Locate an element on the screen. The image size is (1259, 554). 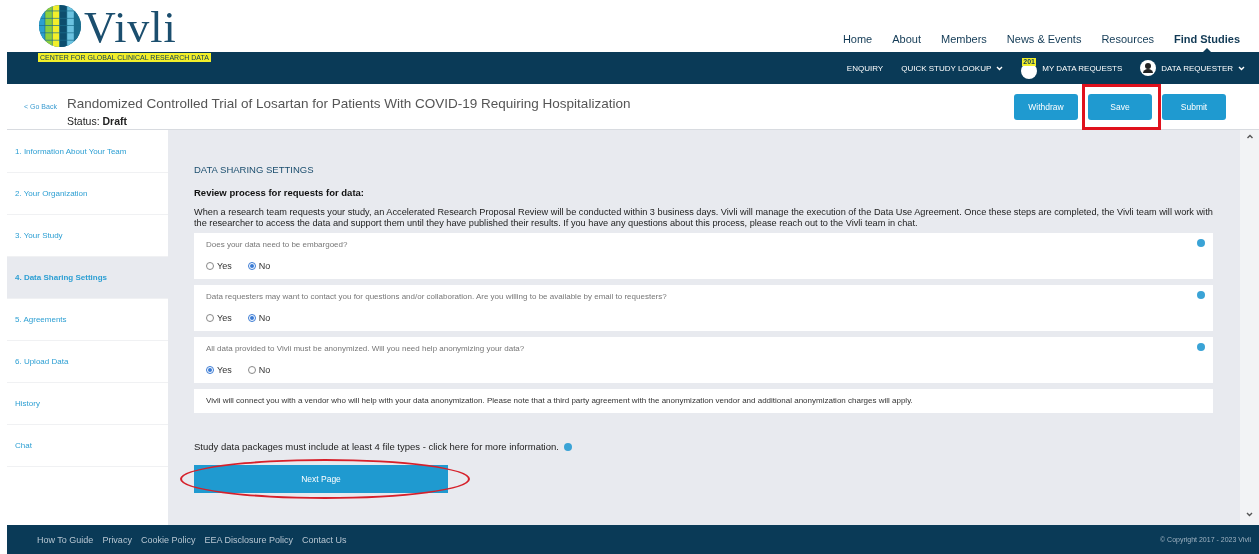
user-avatar-icon is located at coordinates (1148, 68).